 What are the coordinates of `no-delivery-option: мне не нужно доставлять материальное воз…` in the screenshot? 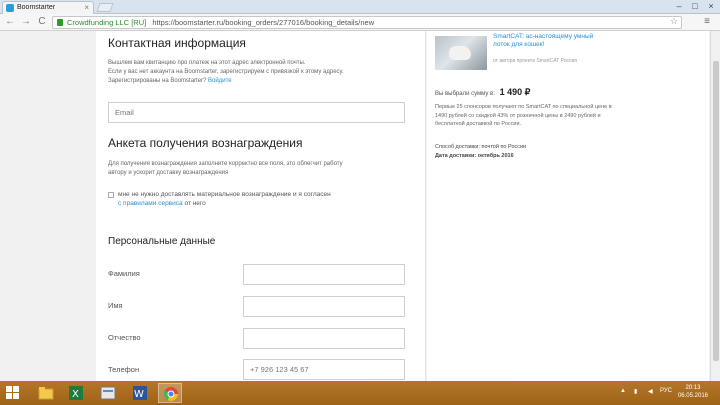 It's located at (263, 199).